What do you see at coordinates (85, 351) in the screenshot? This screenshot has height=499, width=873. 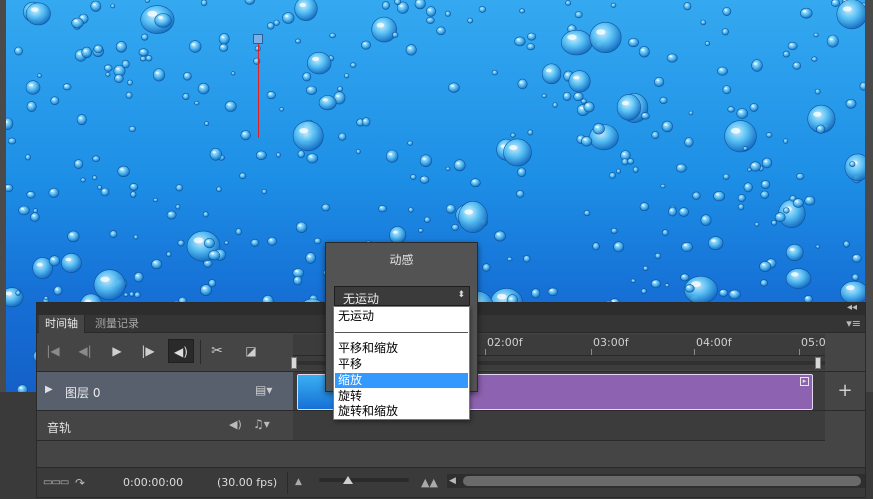 I see `previous-frame-icon: ◀|` at bounding box center [85, 351].